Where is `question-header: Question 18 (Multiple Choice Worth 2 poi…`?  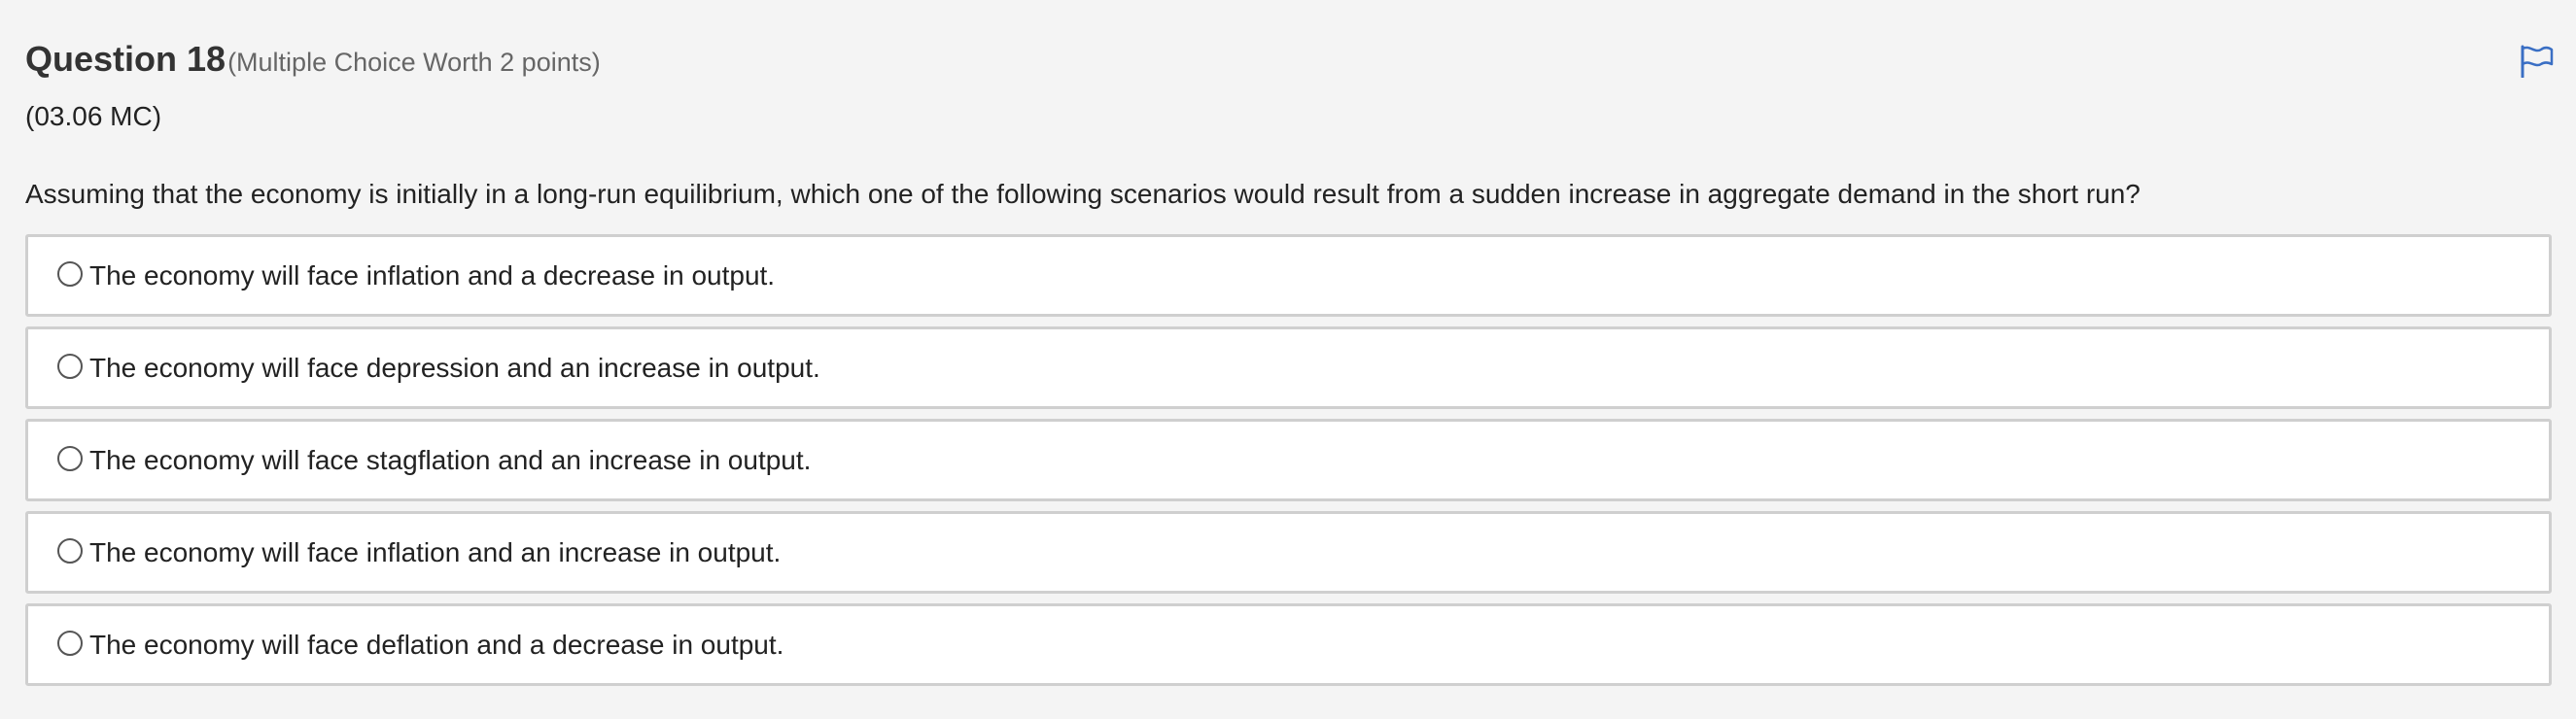
question-header: Question 18 (Multiple Choice Worth 2 poi… is located at coordinates (313, 59).